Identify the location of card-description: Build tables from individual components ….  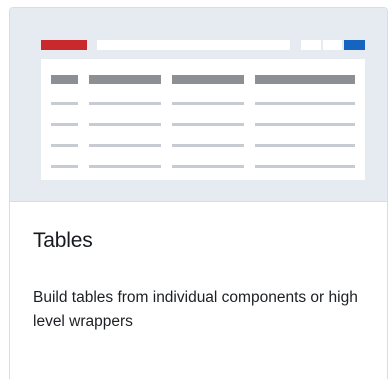
(195, 309).